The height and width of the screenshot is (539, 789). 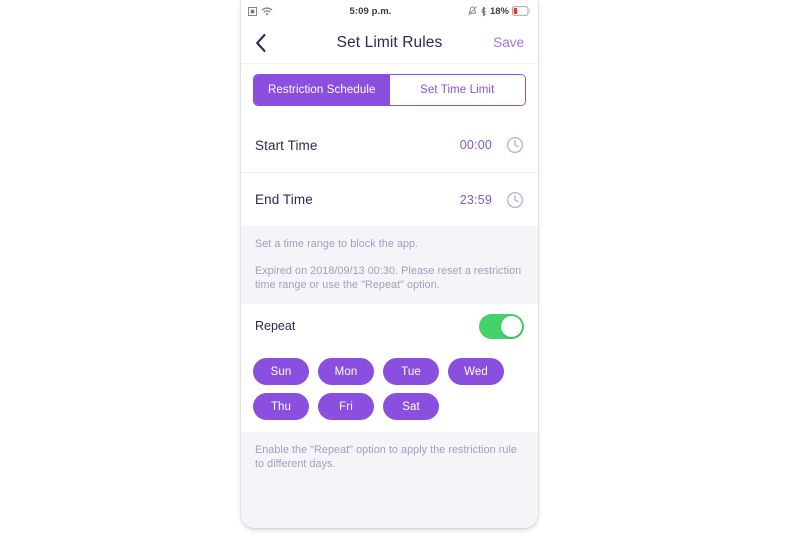 What do you see at coordinates (475, 145) in the screenshot?
I see `start-time-value: 00:00` at bounding box center [475, 145].